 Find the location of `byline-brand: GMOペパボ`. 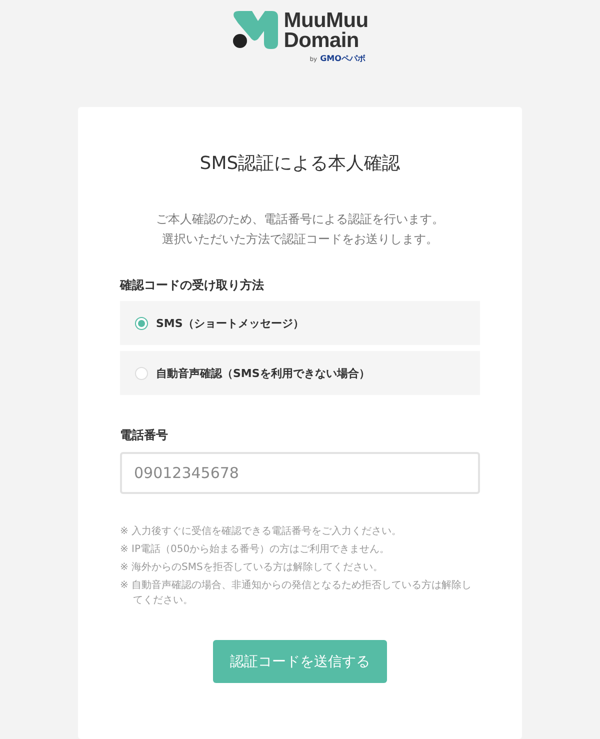

byline-brand: GMOペパボ is located at coordinates (343, 58).